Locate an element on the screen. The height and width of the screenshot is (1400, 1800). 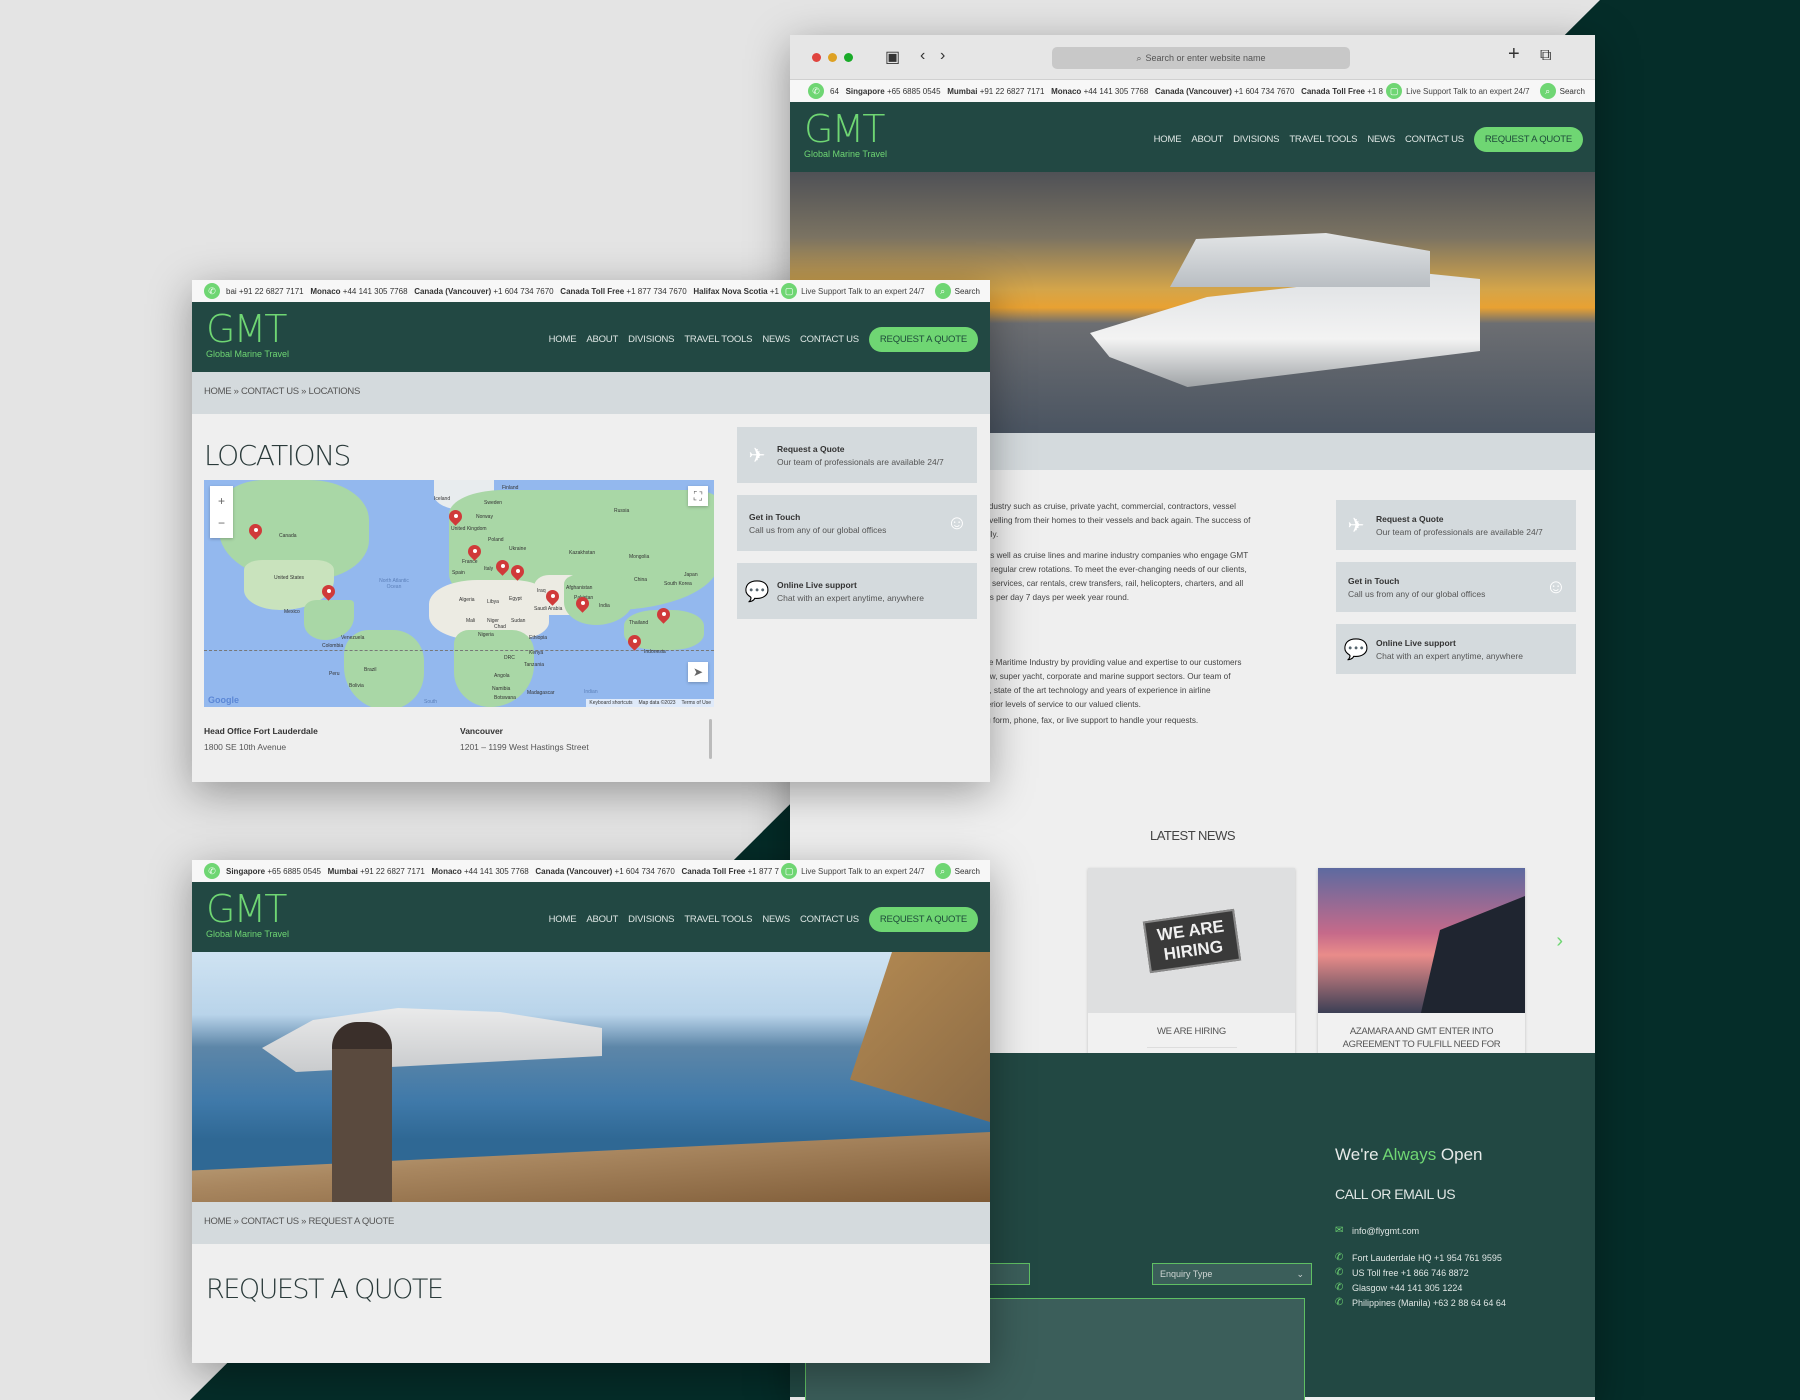
address-bar: ⌕ Search or enter website name is located at coordinates (1201, 58).